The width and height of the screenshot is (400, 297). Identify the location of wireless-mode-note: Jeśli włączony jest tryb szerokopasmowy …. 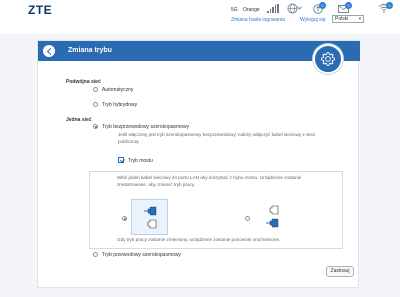
(217, 138).